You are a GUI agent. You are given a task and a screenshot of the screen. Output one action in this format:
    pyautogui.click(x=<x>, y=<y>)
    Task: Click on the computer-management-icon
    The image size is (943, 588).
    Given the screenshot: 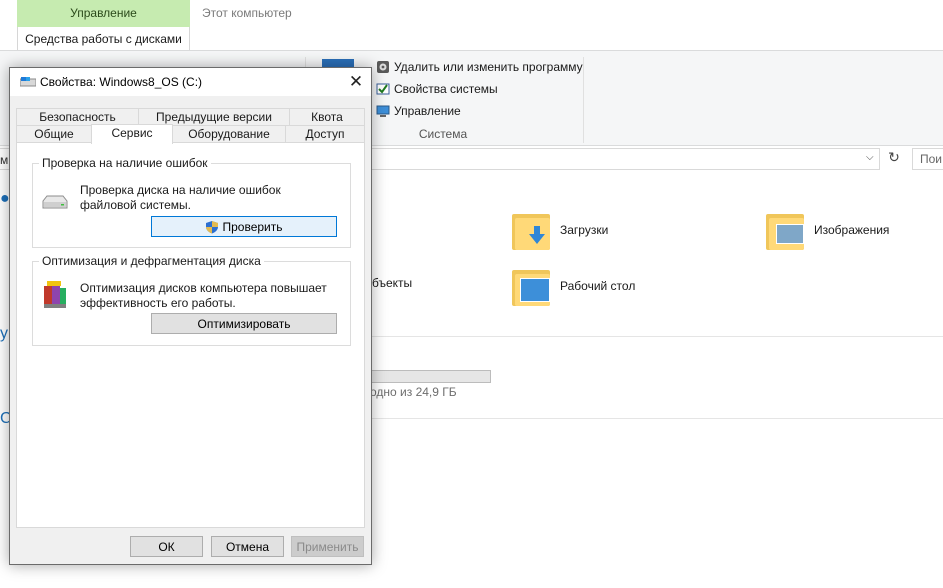 What is the action you would take?
    pyautogui.click(x=383, y=111)
    